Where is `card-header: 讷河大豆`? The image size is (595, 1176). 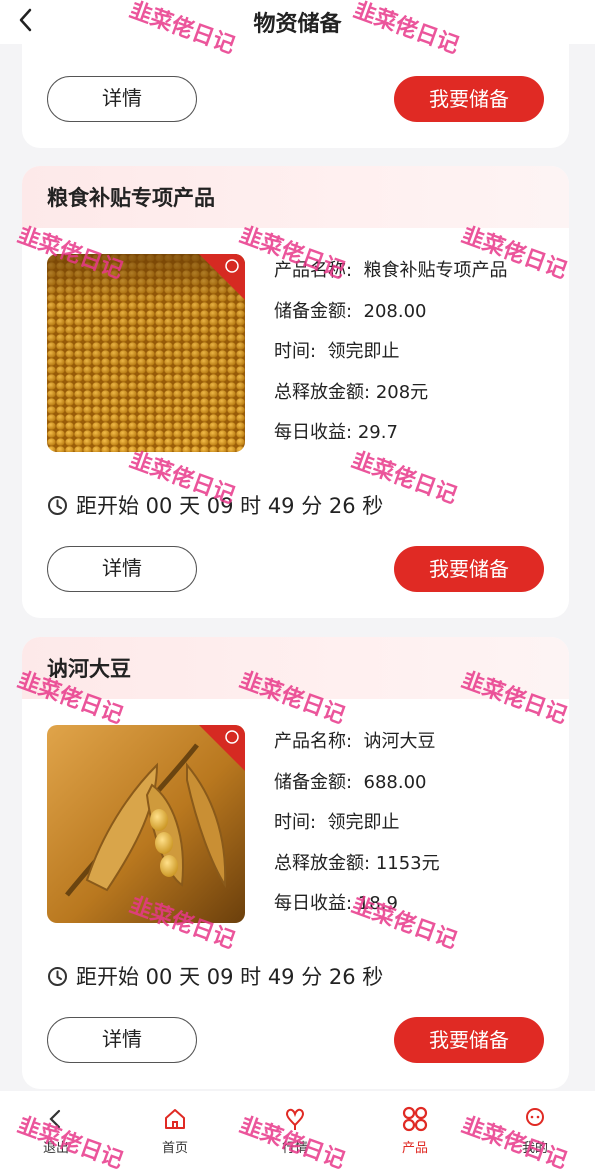 card-header: 讷河大豆 is located at coordinates (295, 668).